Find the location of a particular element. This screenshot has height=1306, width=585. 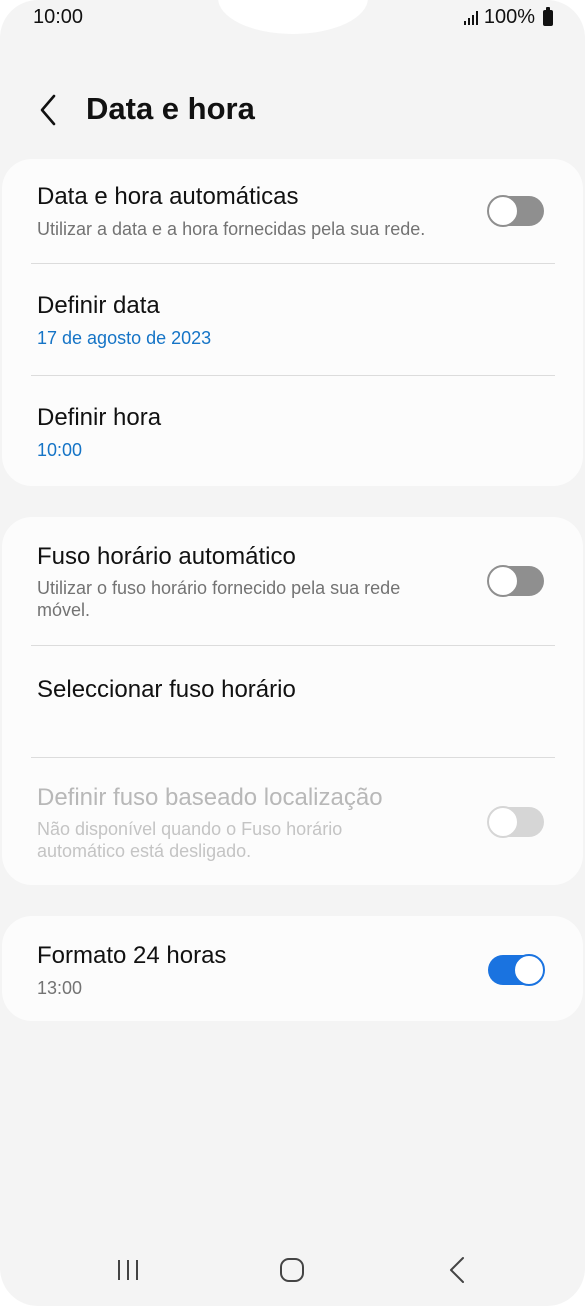

battery-icon is located at coordinates (548, 16).